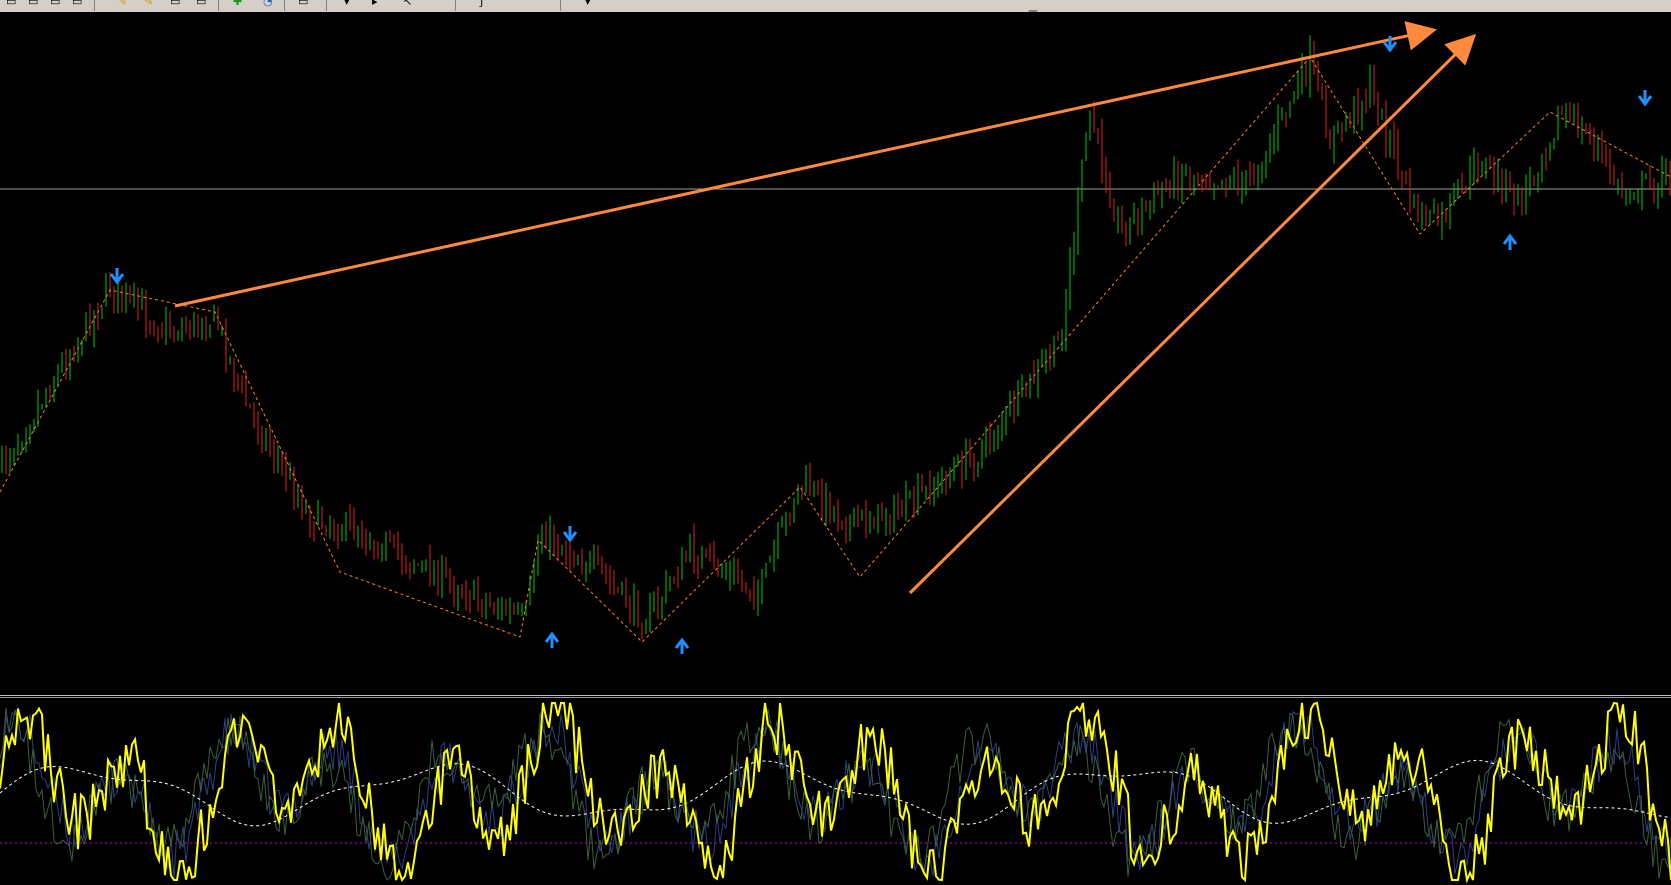 Image resolution: width=1671 pixels, height=885 pixels. I want to click on period-button: ▸, so click(375, 4).